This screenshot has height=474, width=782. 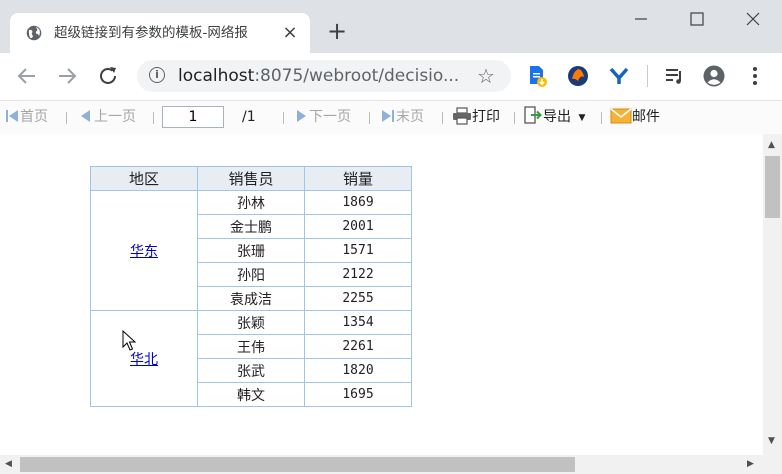 I want to click on print-label: 打印, so click(x=486, y=117).